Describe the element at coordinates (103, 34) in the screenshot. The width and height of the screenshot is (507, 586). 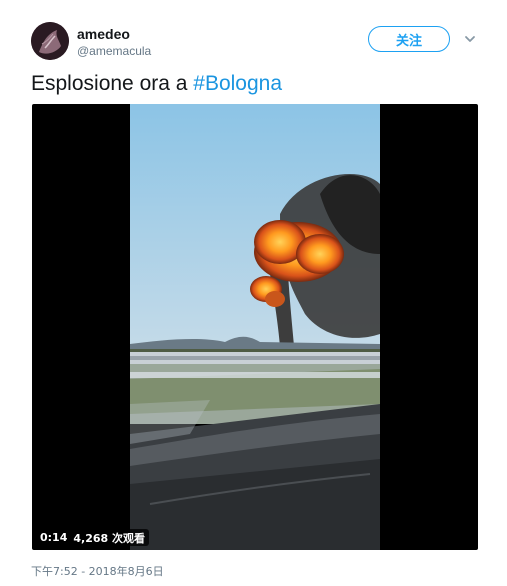
I see `user-name: amedeo` at that location.